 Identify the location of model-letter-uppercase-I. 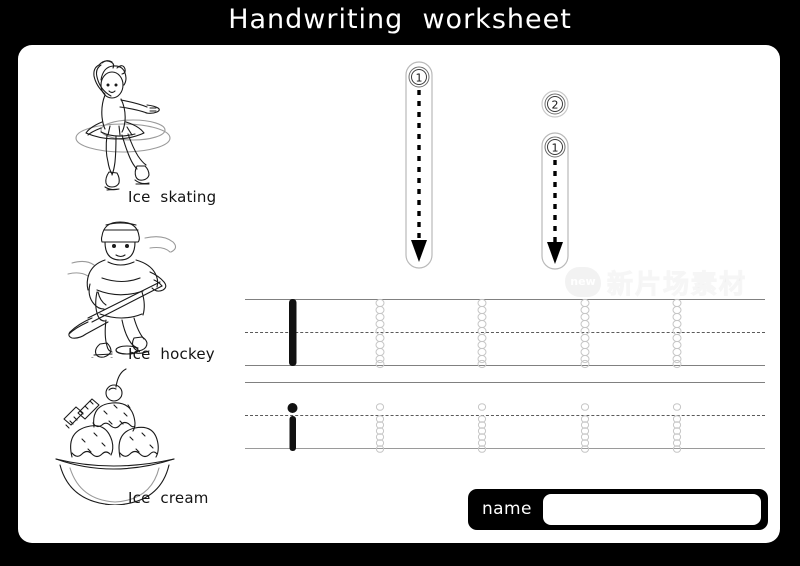
(293, 332).